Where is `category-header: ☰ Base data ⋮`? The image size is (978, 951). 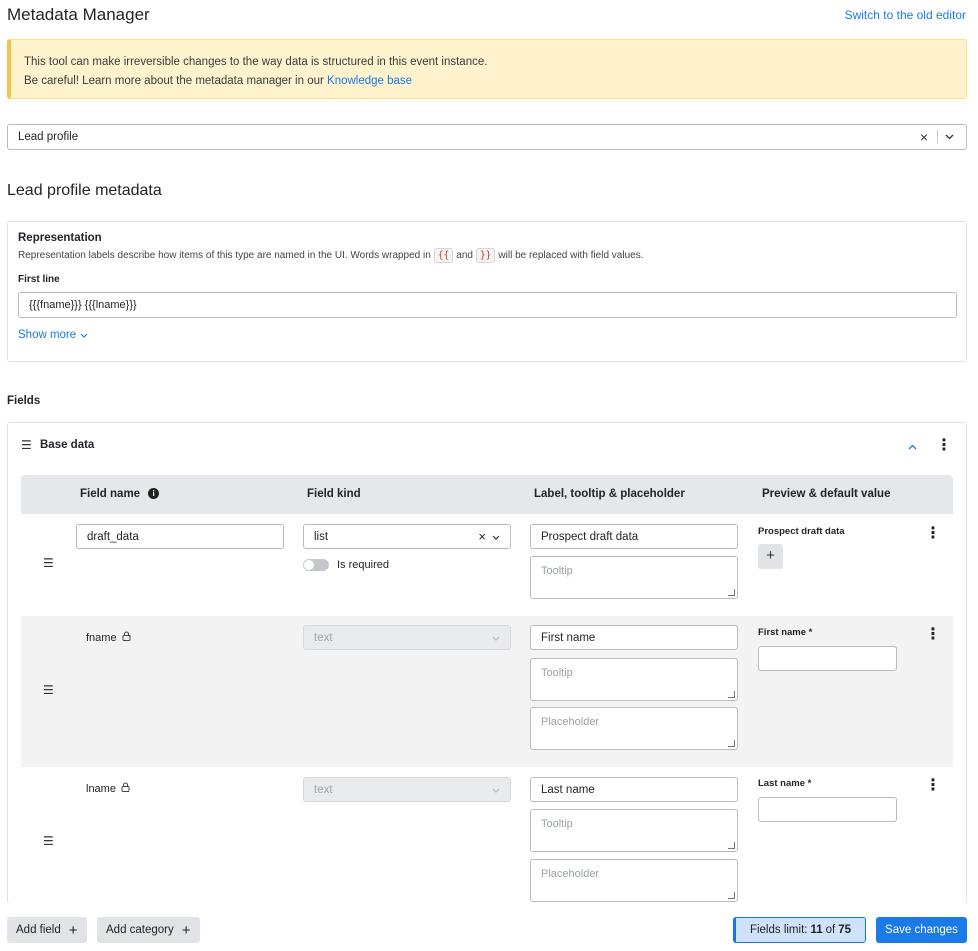 category-header: ☰ Base data ⋮ is located at coordinates (487, 446).